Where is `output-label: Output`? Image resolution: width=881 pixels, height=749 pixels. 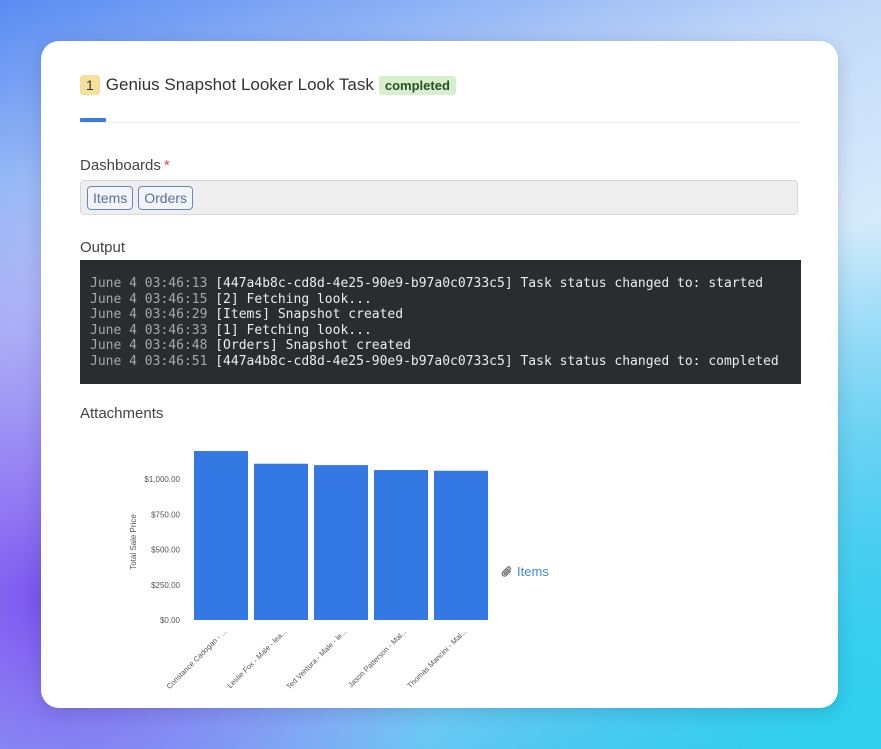
output-label: Output is located at coordinates (103, 247).